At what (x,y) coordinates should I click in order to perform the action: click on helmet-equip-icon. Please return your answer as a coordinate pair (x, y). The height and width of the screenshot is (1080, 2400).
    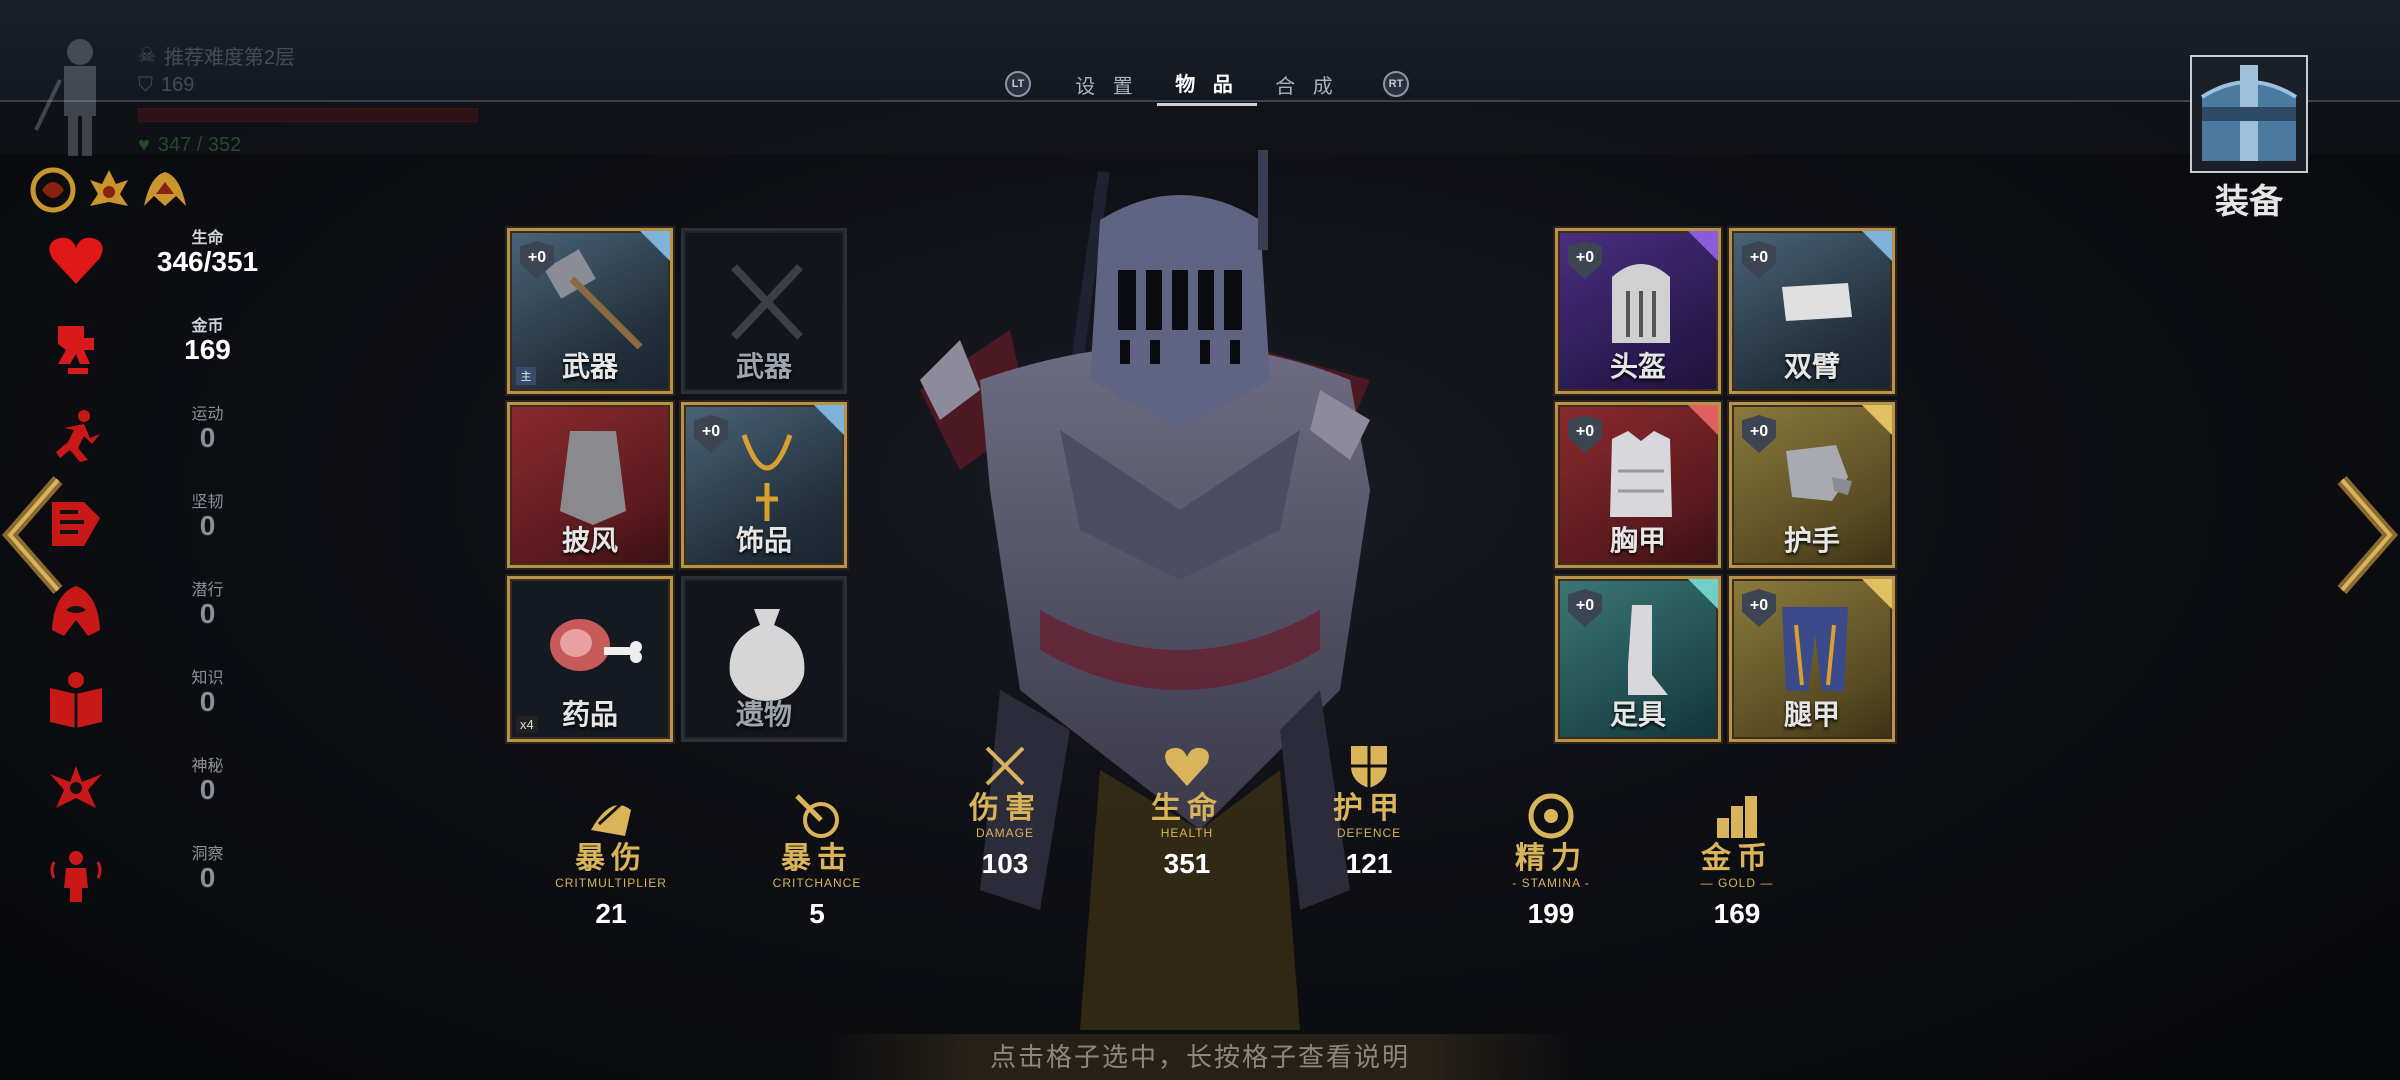
    Looking at the image, I should click on (2249, 113).